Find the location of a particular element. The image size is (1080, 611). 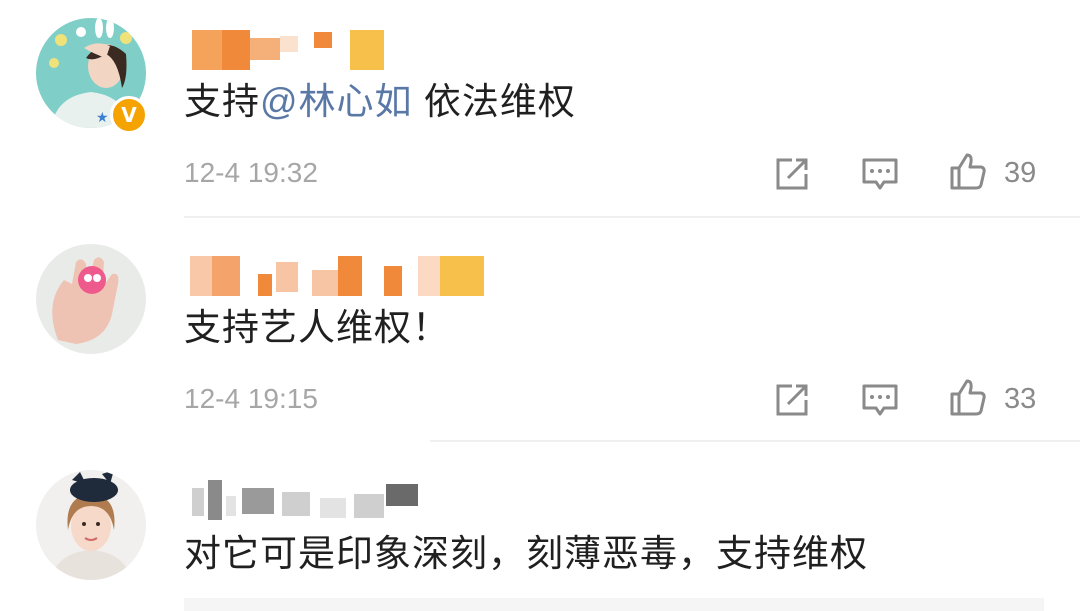

comment-text: 对它可是印象深刻，刻薄恶毒，支持维权 is located at coordinates (526, 554).